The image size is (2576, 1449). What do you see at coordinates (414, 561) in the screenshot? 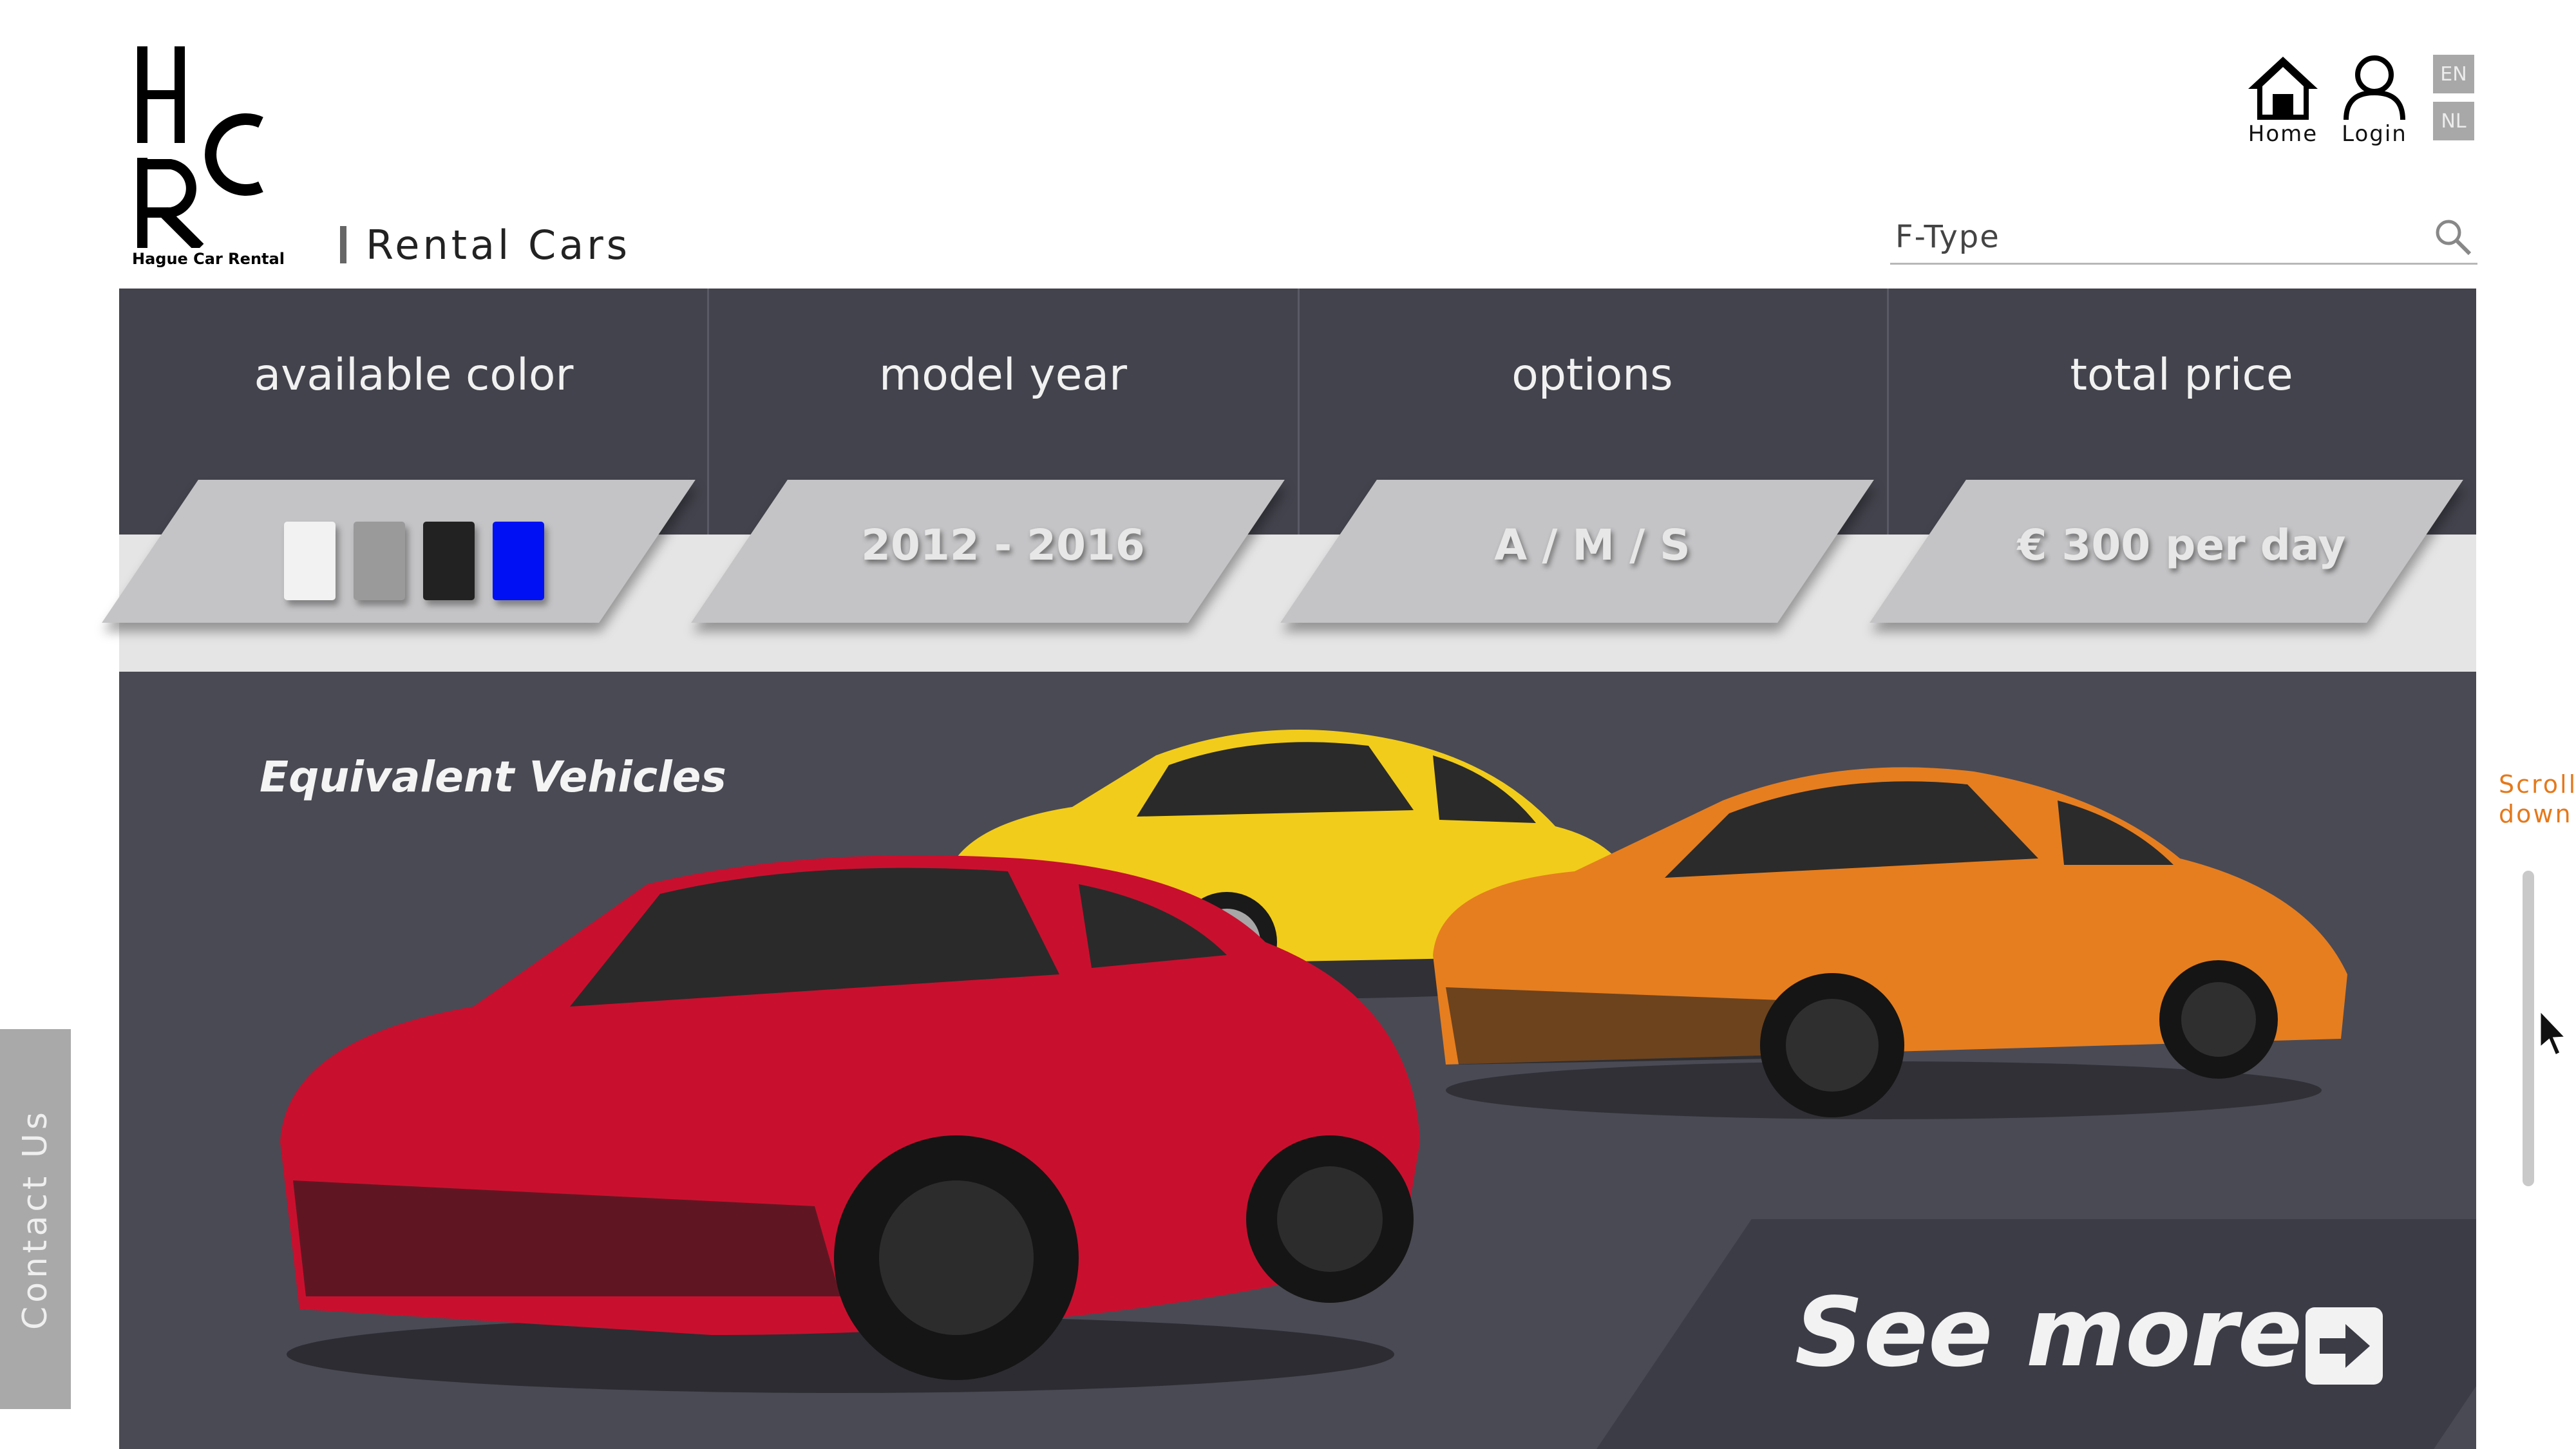
I see `color-swatches` at bounding box center [414, 561].